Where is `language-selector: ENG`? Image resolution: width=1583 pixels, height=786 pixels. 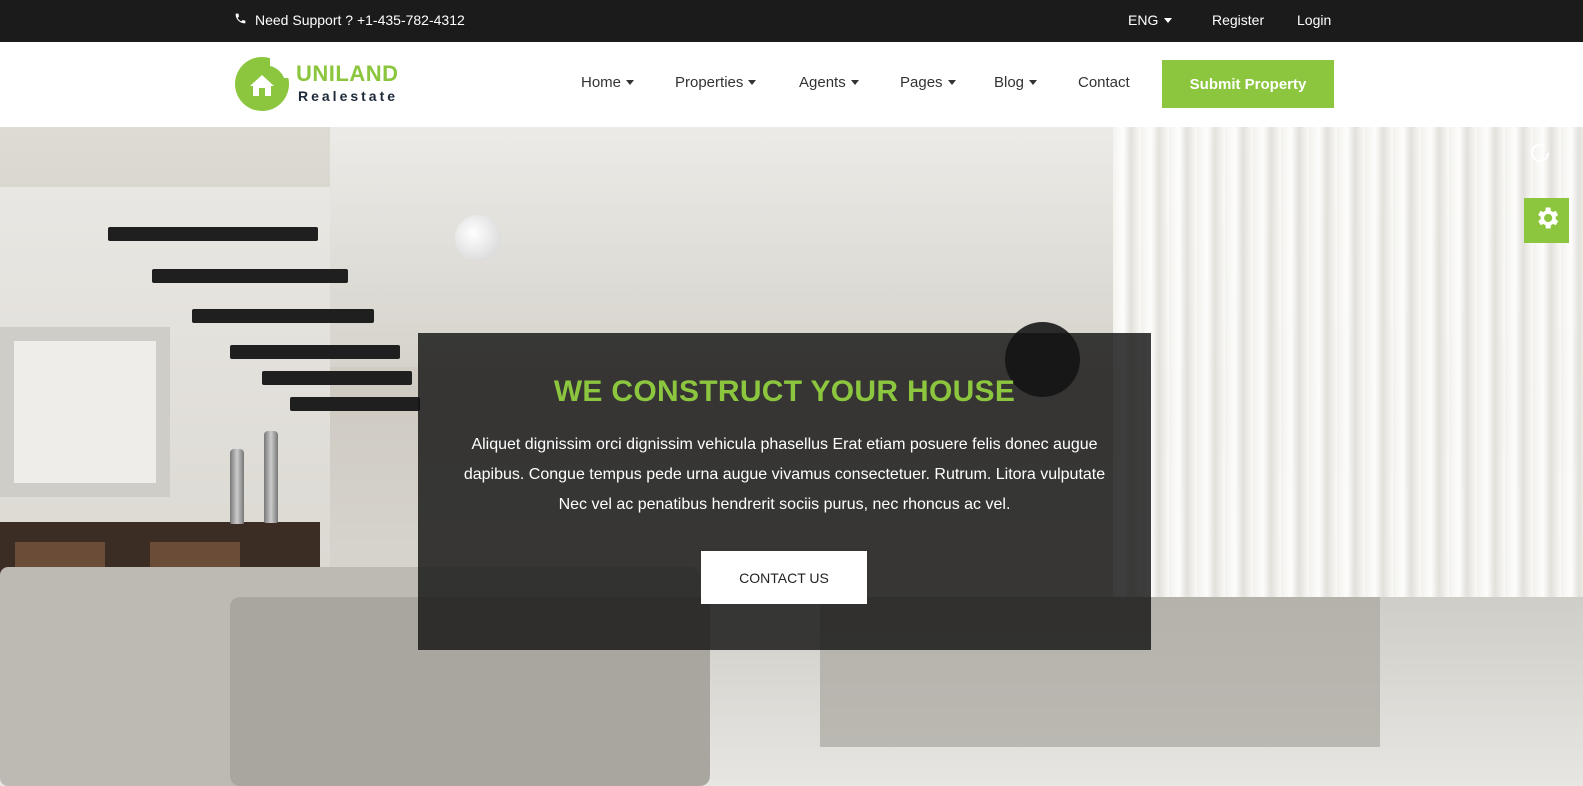
language-selector: ENG is located at coordinates (1150, 20).